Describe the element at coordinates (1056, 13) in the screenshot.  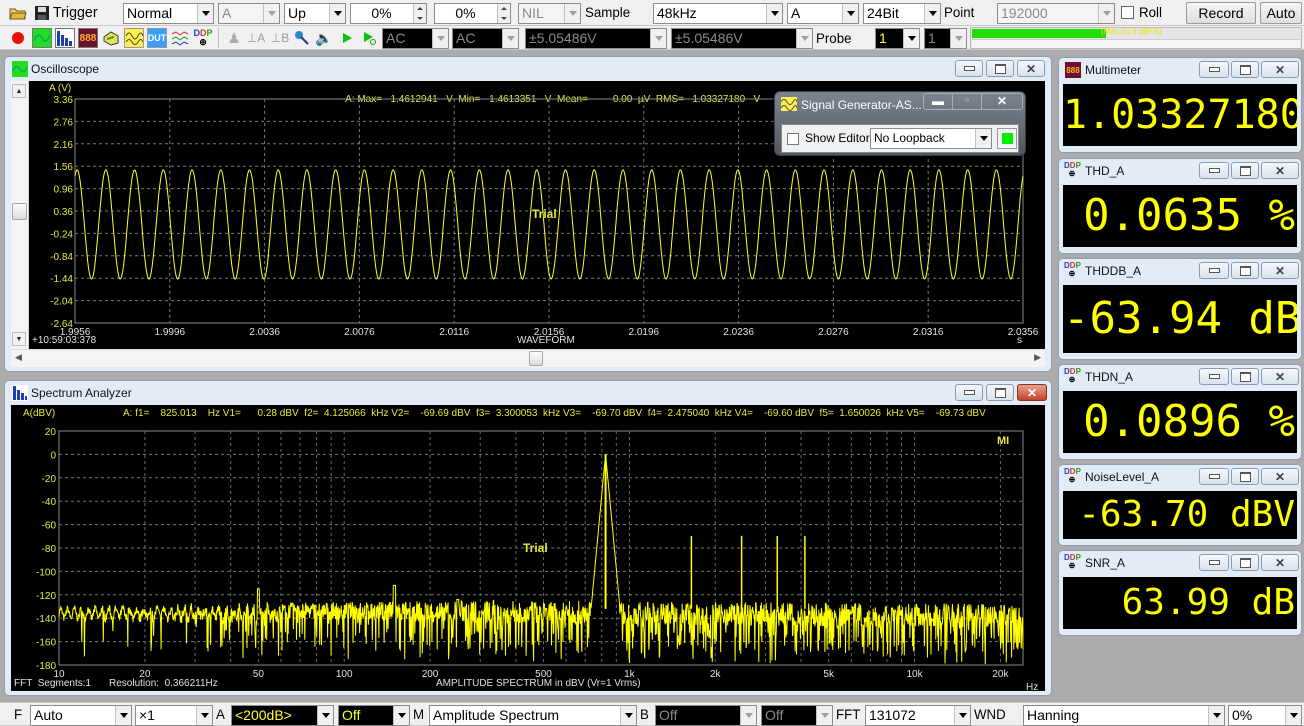
I see `points-select: 192000` at that location.